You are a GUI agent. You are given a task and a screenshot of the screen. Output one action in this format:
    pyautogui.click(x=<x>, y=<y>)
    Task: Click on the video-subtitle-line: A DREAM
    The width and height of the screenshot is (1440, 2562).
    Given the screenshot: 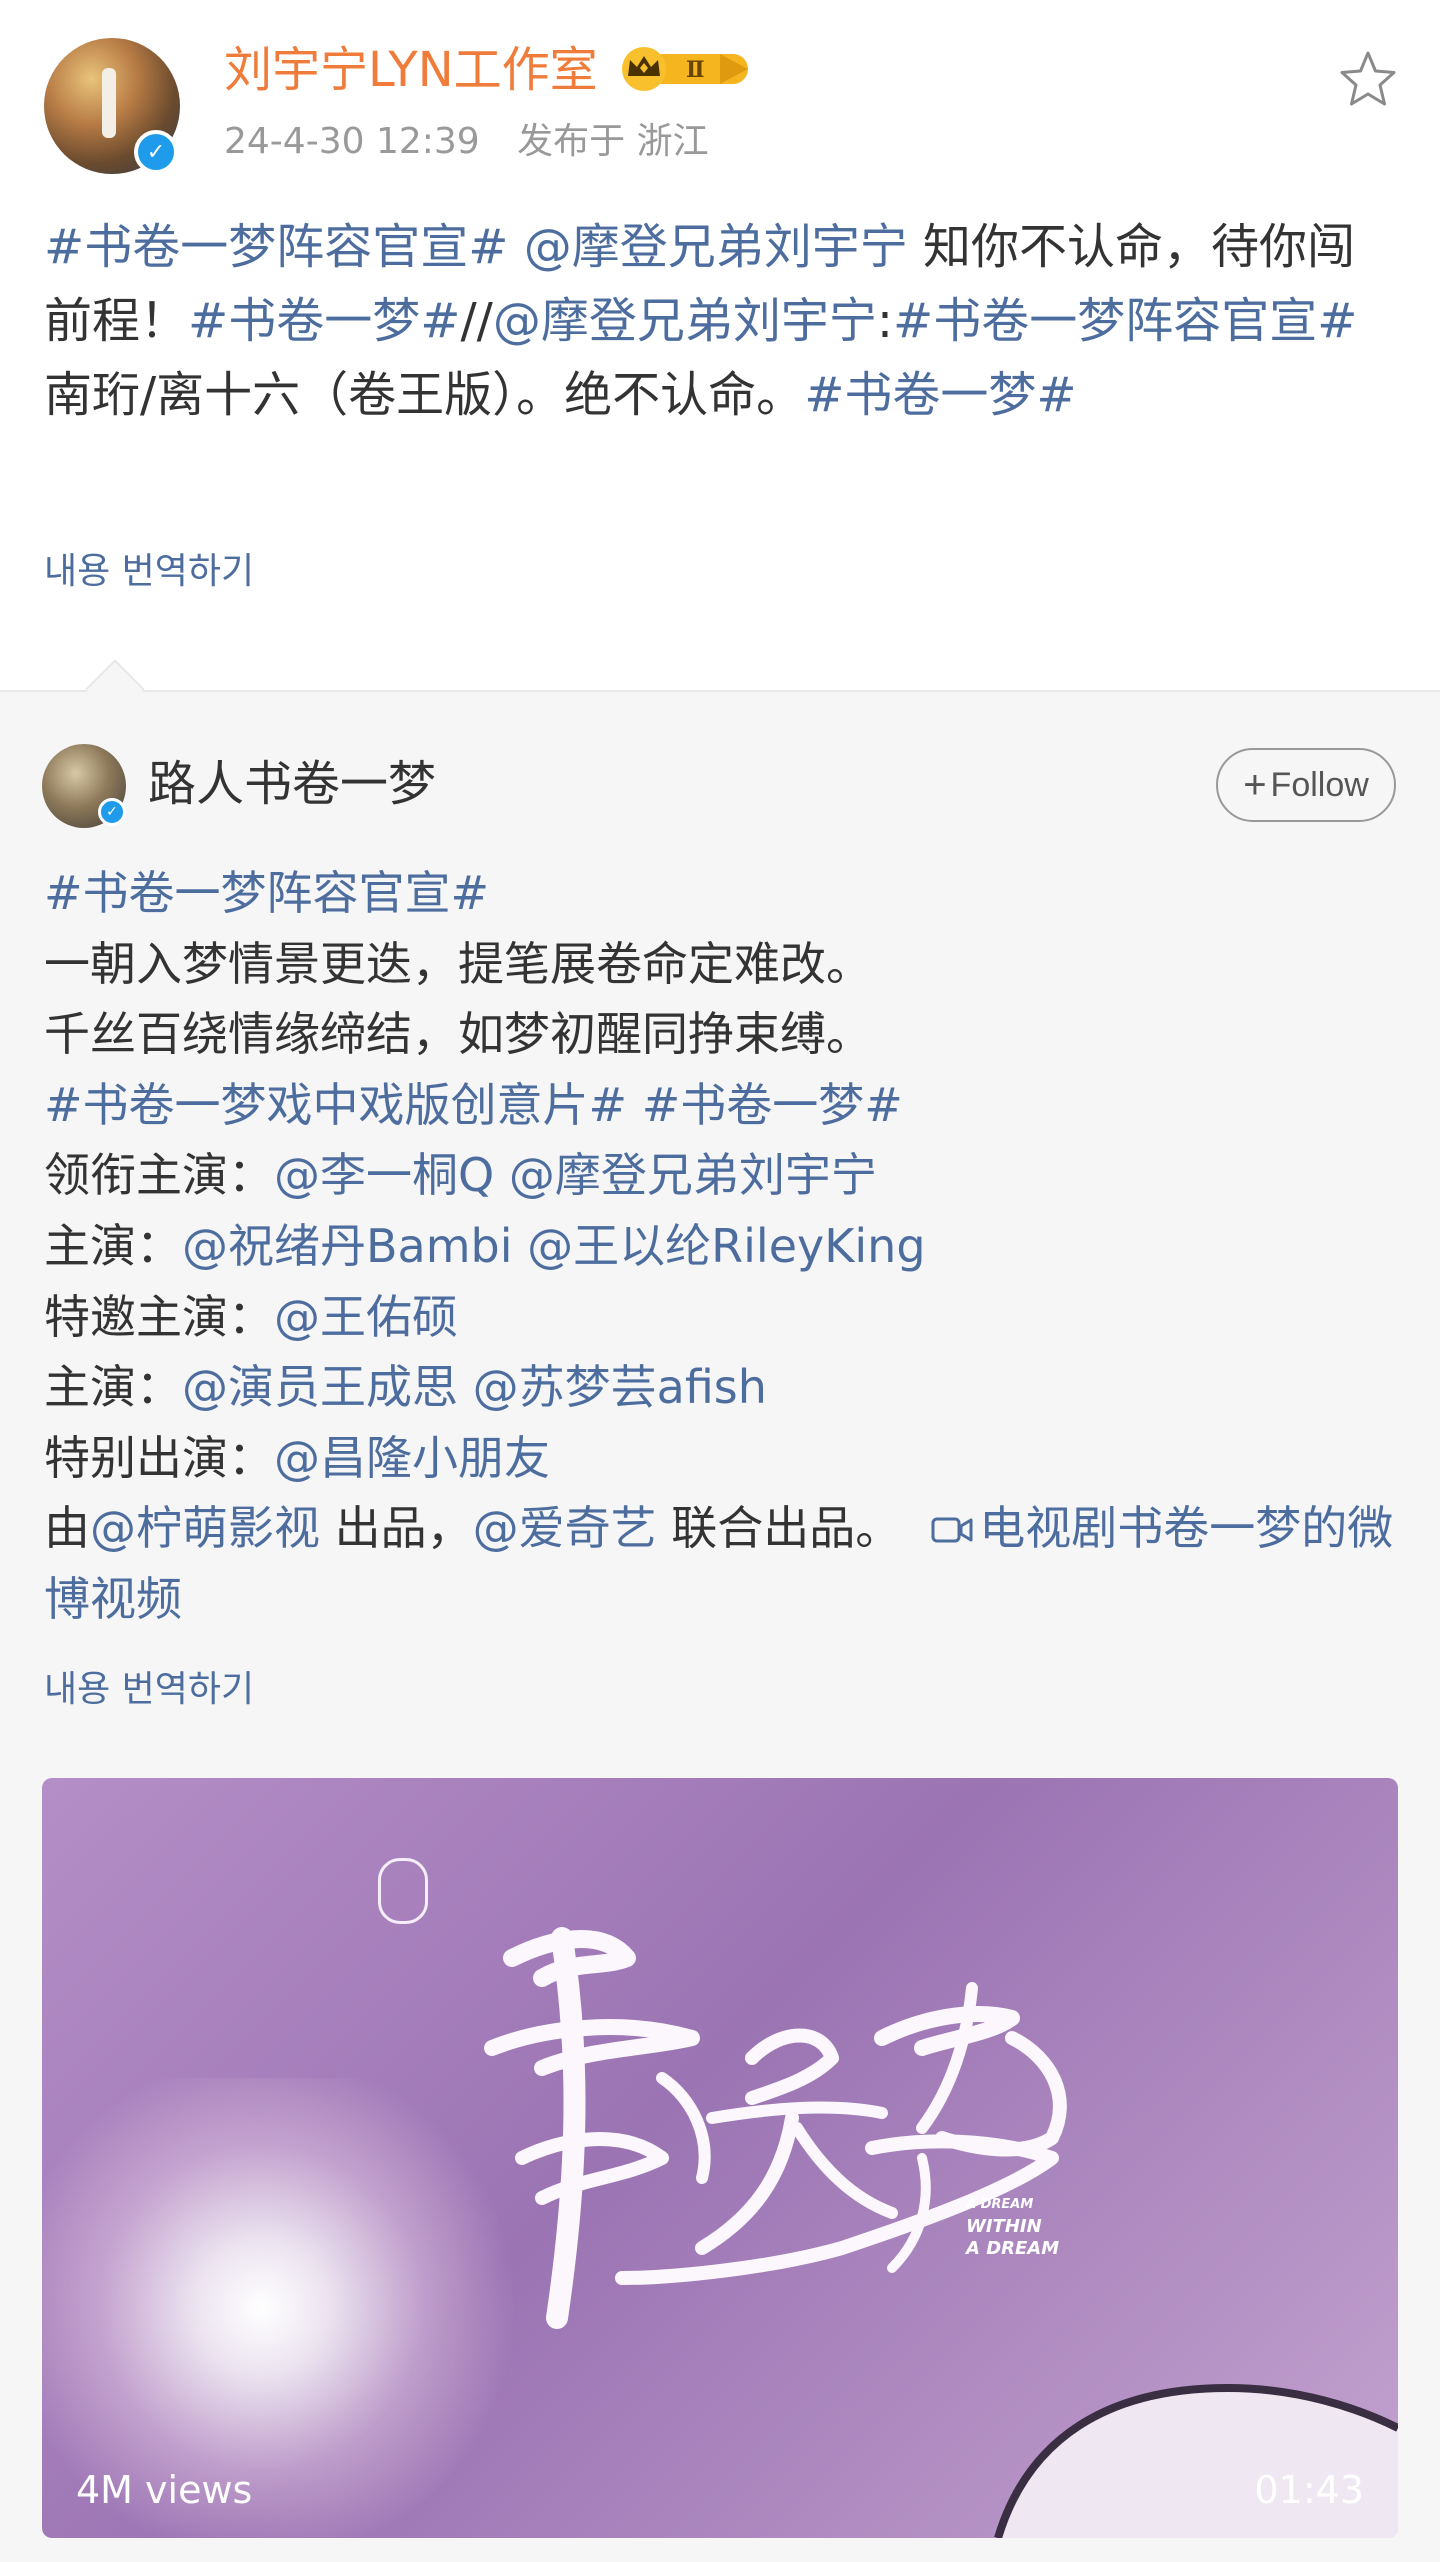 What is the action you would take?
    pyautogui.click(x=1000, y=2204)
    